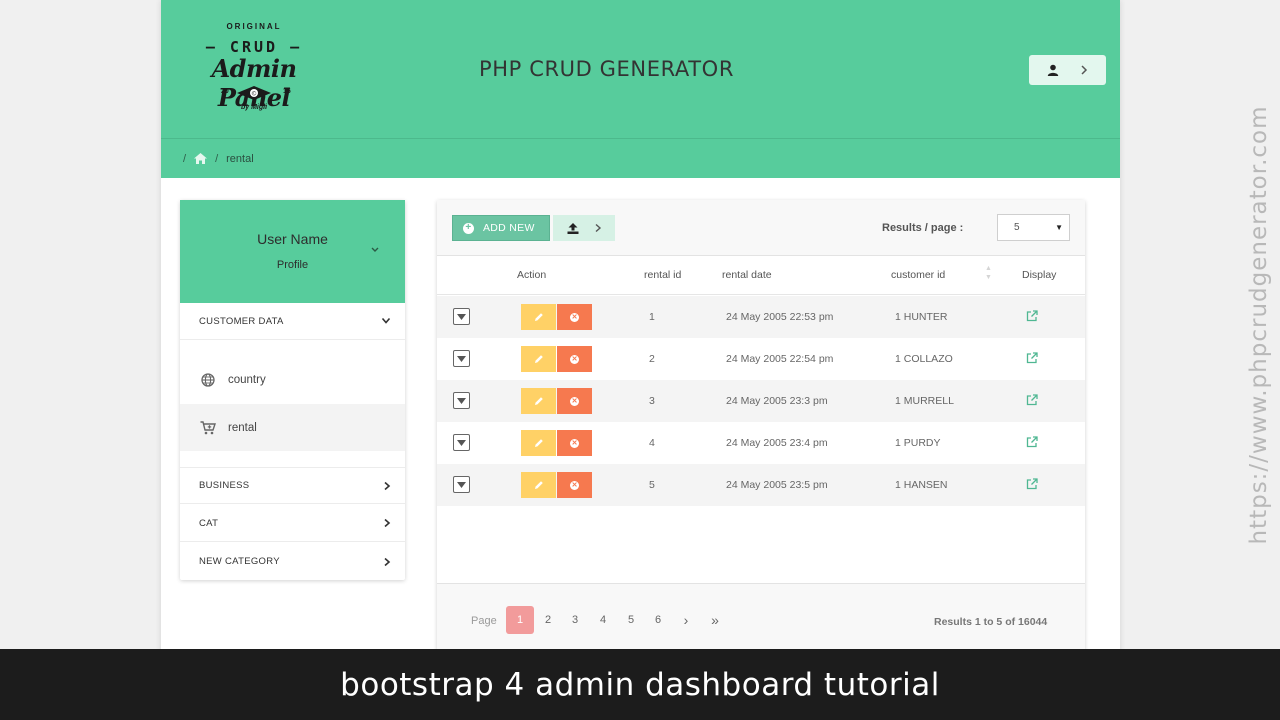 The image size is (1280, 720). Describe the element at coordinates (1259, 325) in the screenshot. I see `watermark-url: https://www.phpcrudgenerator.com` at that location.